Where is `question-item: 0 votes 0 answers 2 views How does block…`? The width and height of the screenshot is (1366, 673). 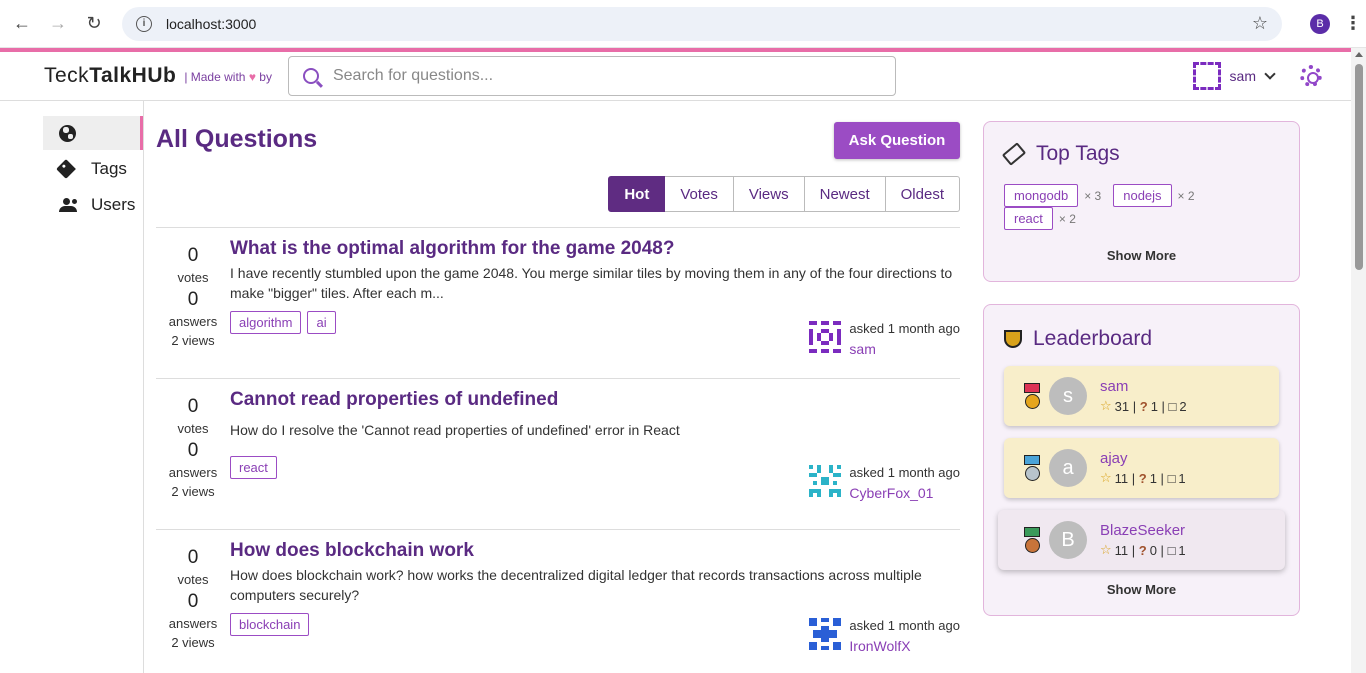
question-item: 0 votes 0 answers 2 views How does block… is located at coordinates (558, 599).